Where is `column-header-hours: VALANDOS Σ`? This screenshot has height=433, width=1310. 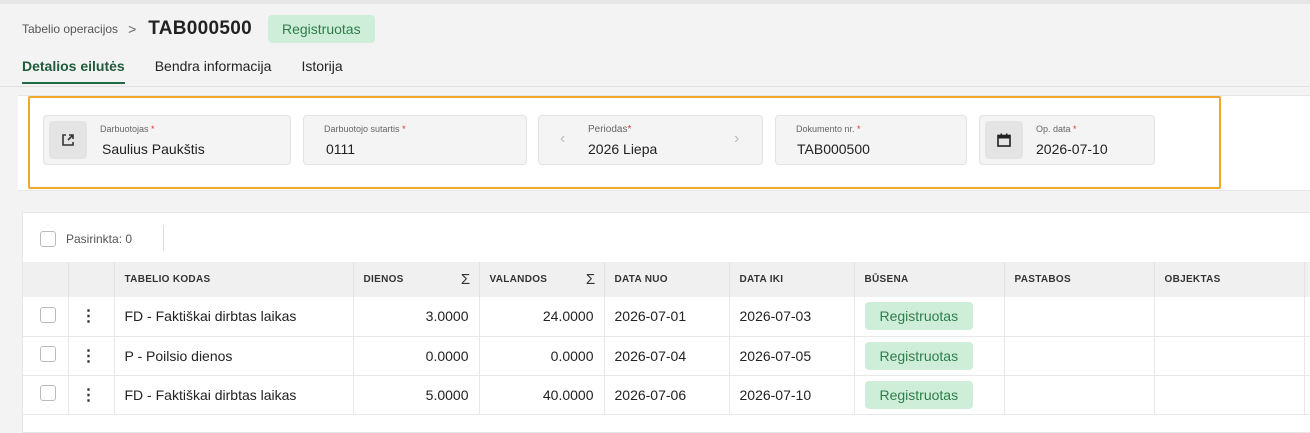
column-header-hours: VALANDOS Σ is located at coordinates (542, 279).